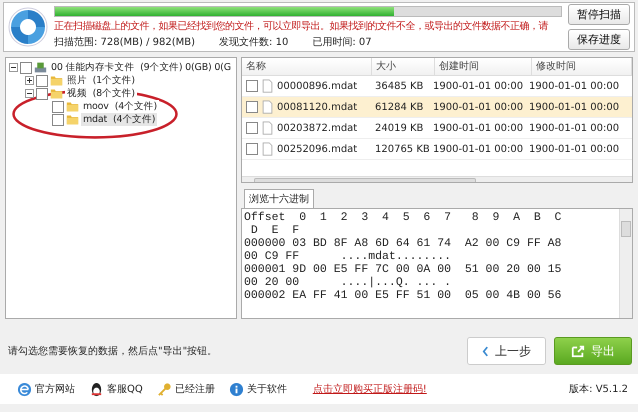 The width and height of the screenshot is (638, 412). What do you see at coordinates (403, 269) in the screenshot?
I see `hex-line: 000001 9D 00 E5 FF 7C 00 0A 00 51 00 20 00 15` at bounding box center [403, 269].